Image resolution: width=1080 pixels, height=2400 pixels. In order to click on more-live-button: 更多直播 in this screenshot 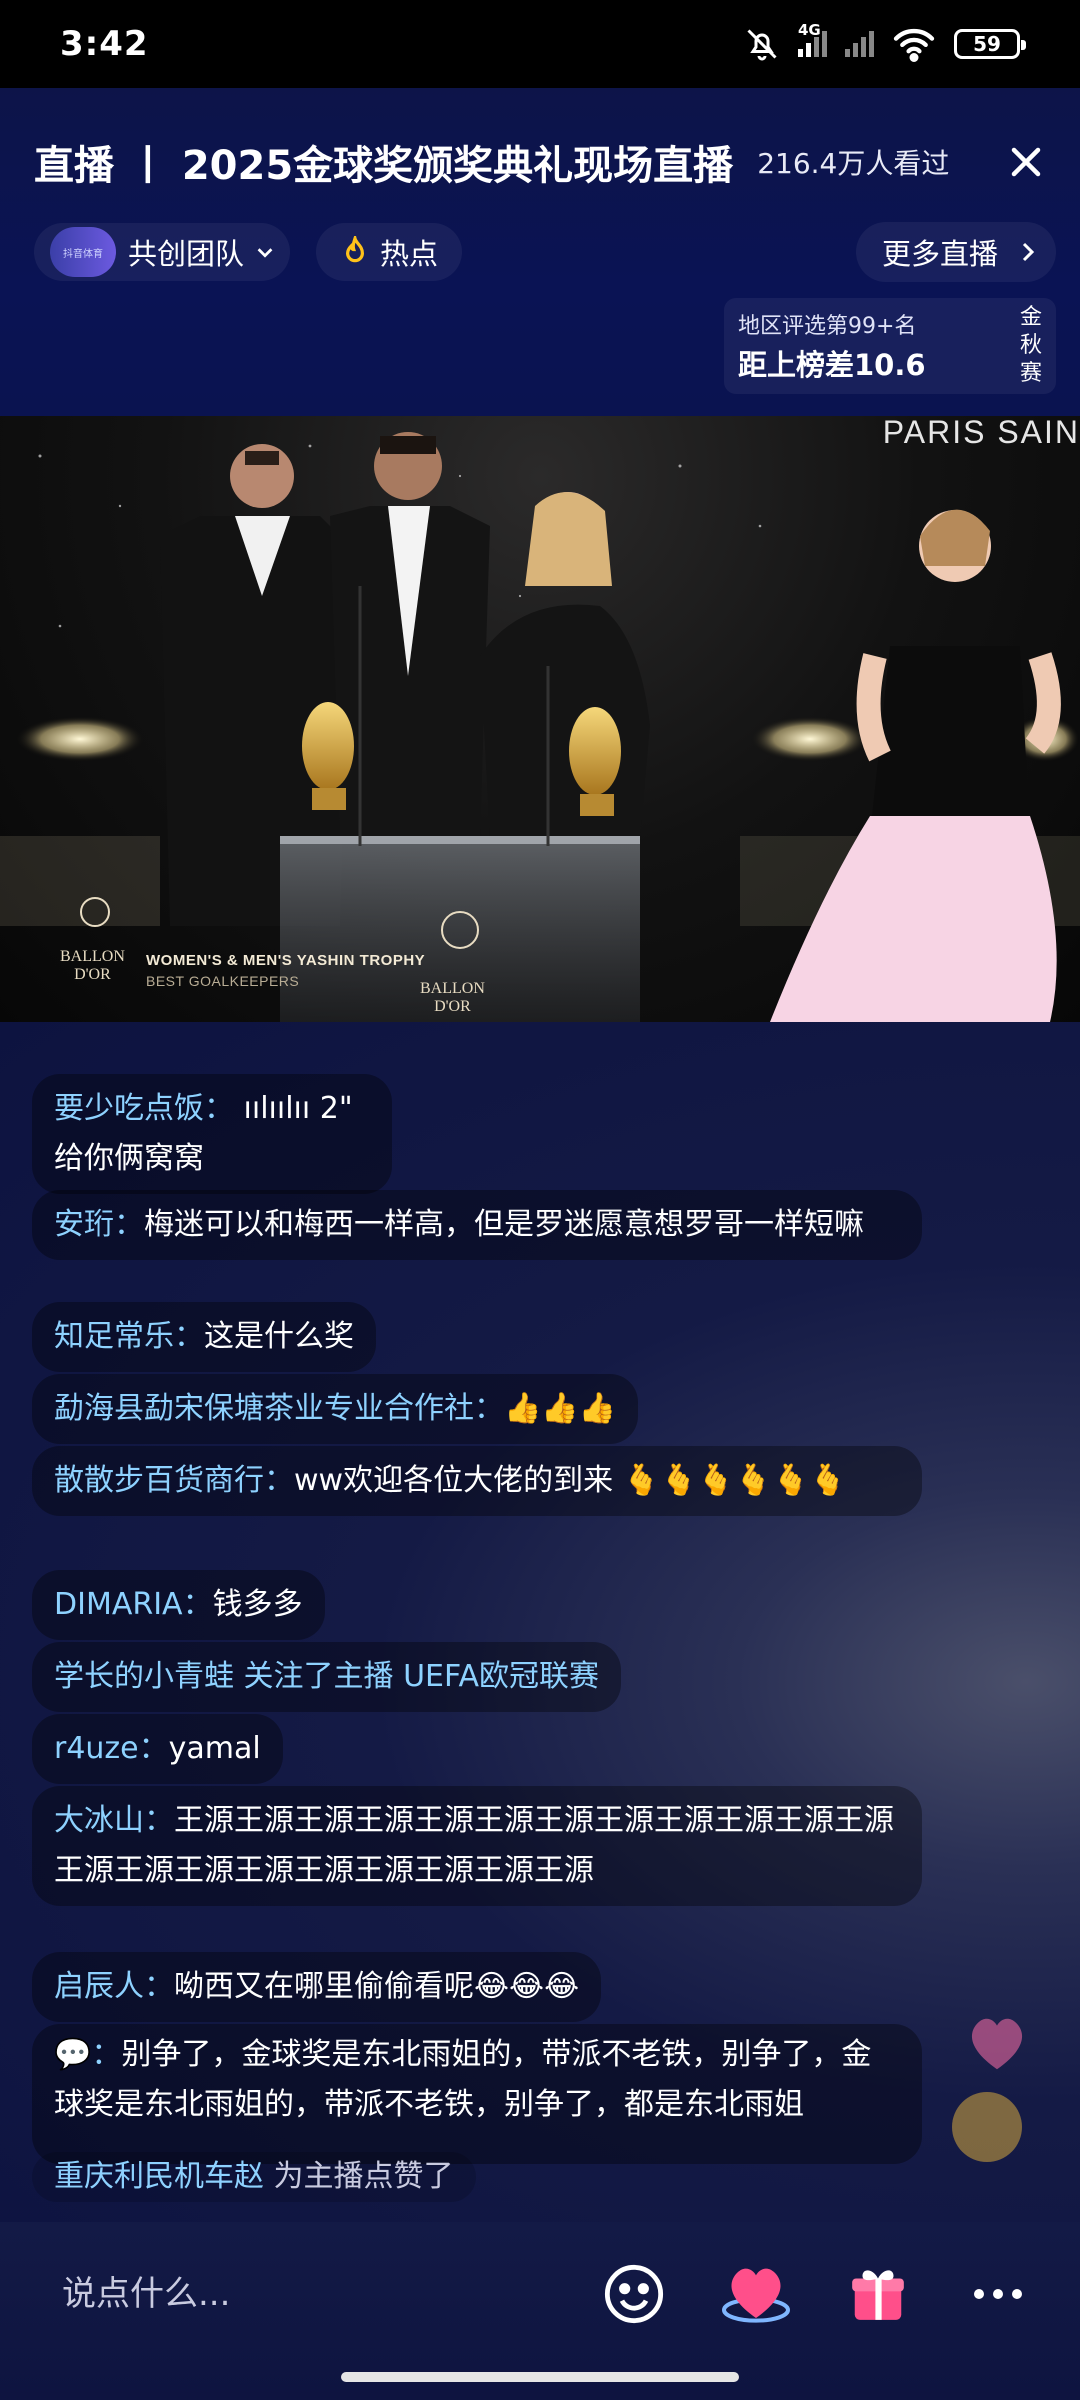, I will do `click(955, 252)`.